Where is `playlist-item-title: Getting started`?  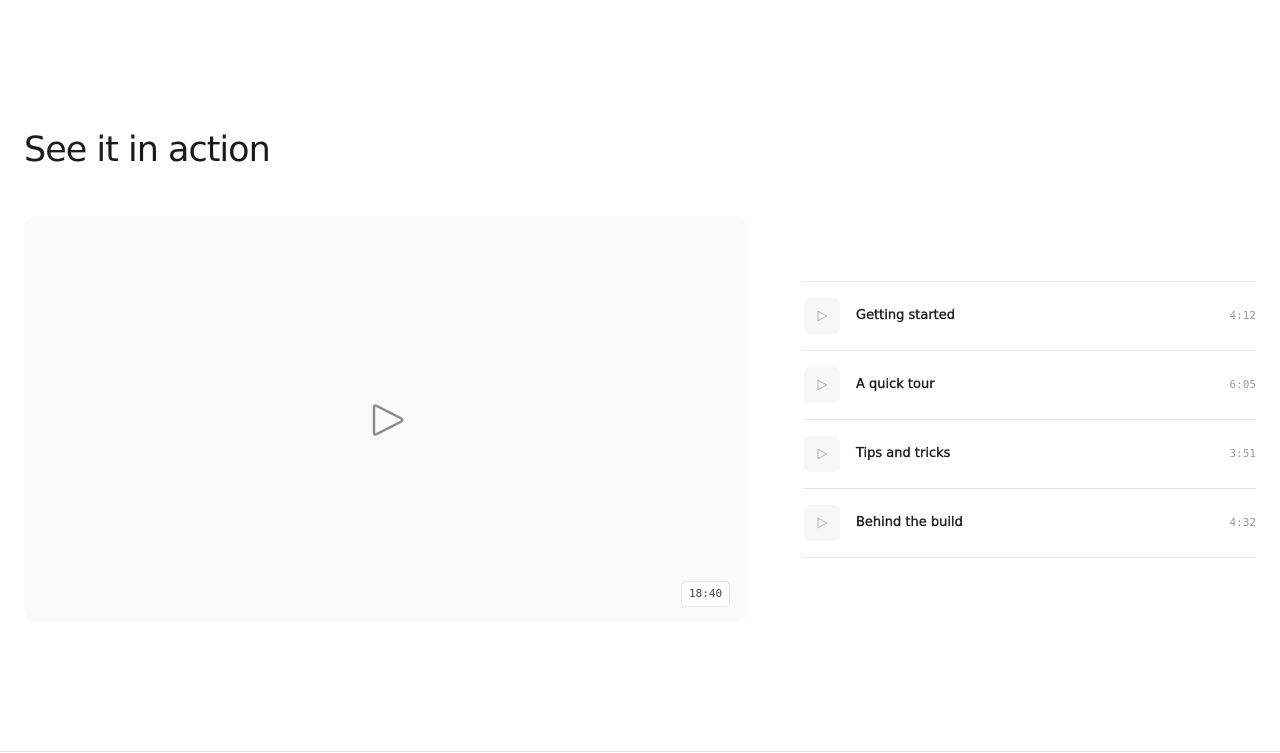 playlist-item-title: Getting started is located at coordinates (906, 315).